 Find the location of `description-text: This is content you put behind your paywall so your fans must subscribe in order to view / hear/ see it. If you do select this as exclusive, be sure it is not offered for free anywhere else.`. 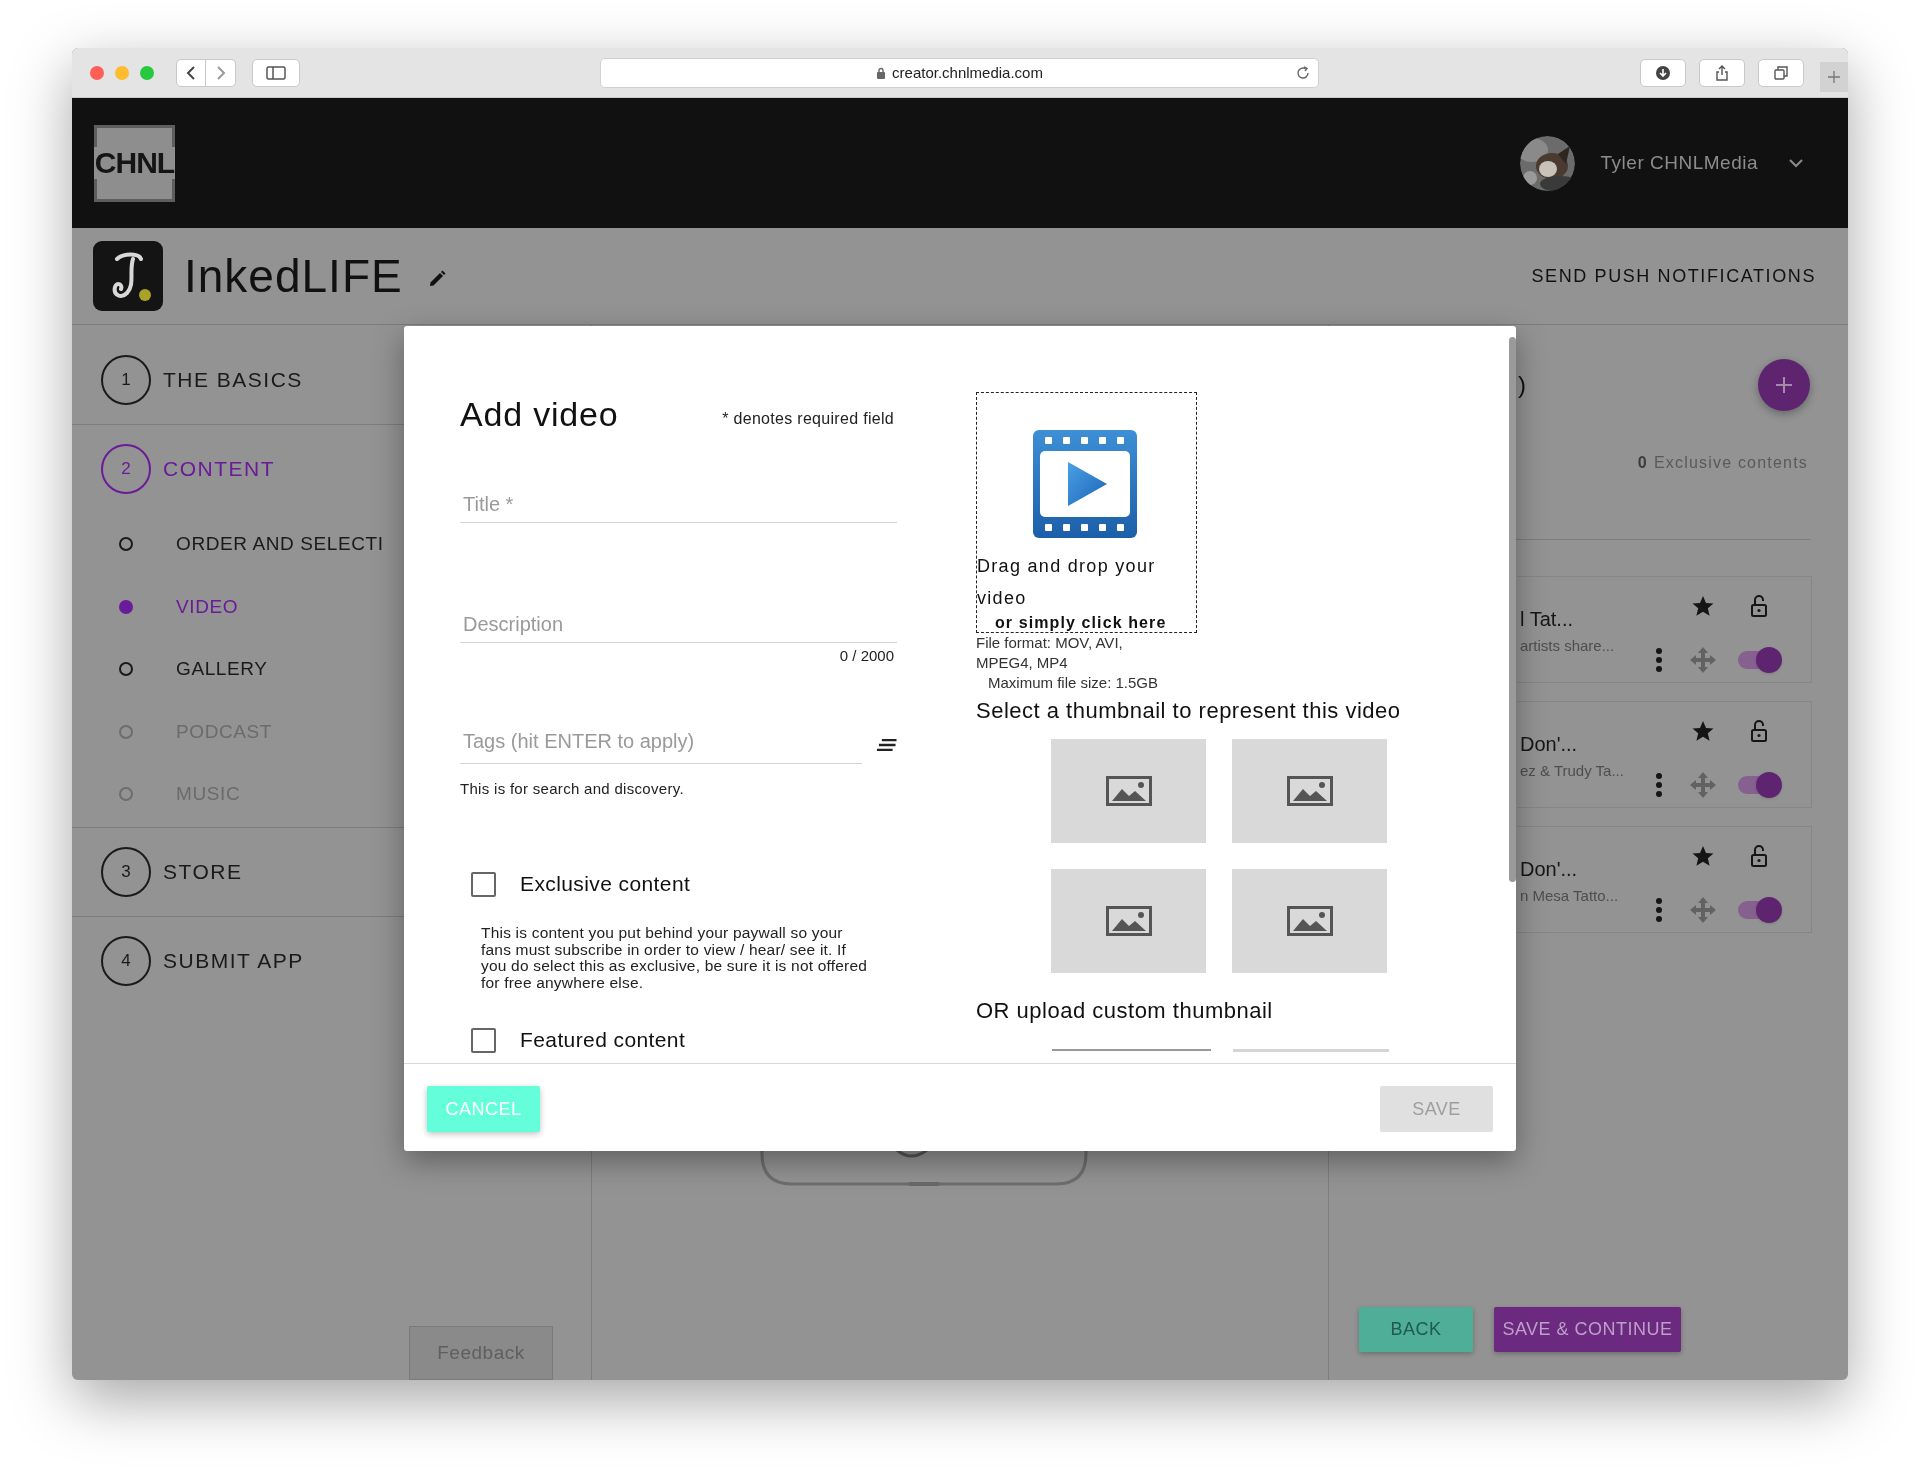

description-text: This is content you put behind your paywall so your fans must subscribe in order to view / hear/ see it. If you do select this as exclusive, be sure it is not offered for free anywhere else. is located at coordinates (675, 958).